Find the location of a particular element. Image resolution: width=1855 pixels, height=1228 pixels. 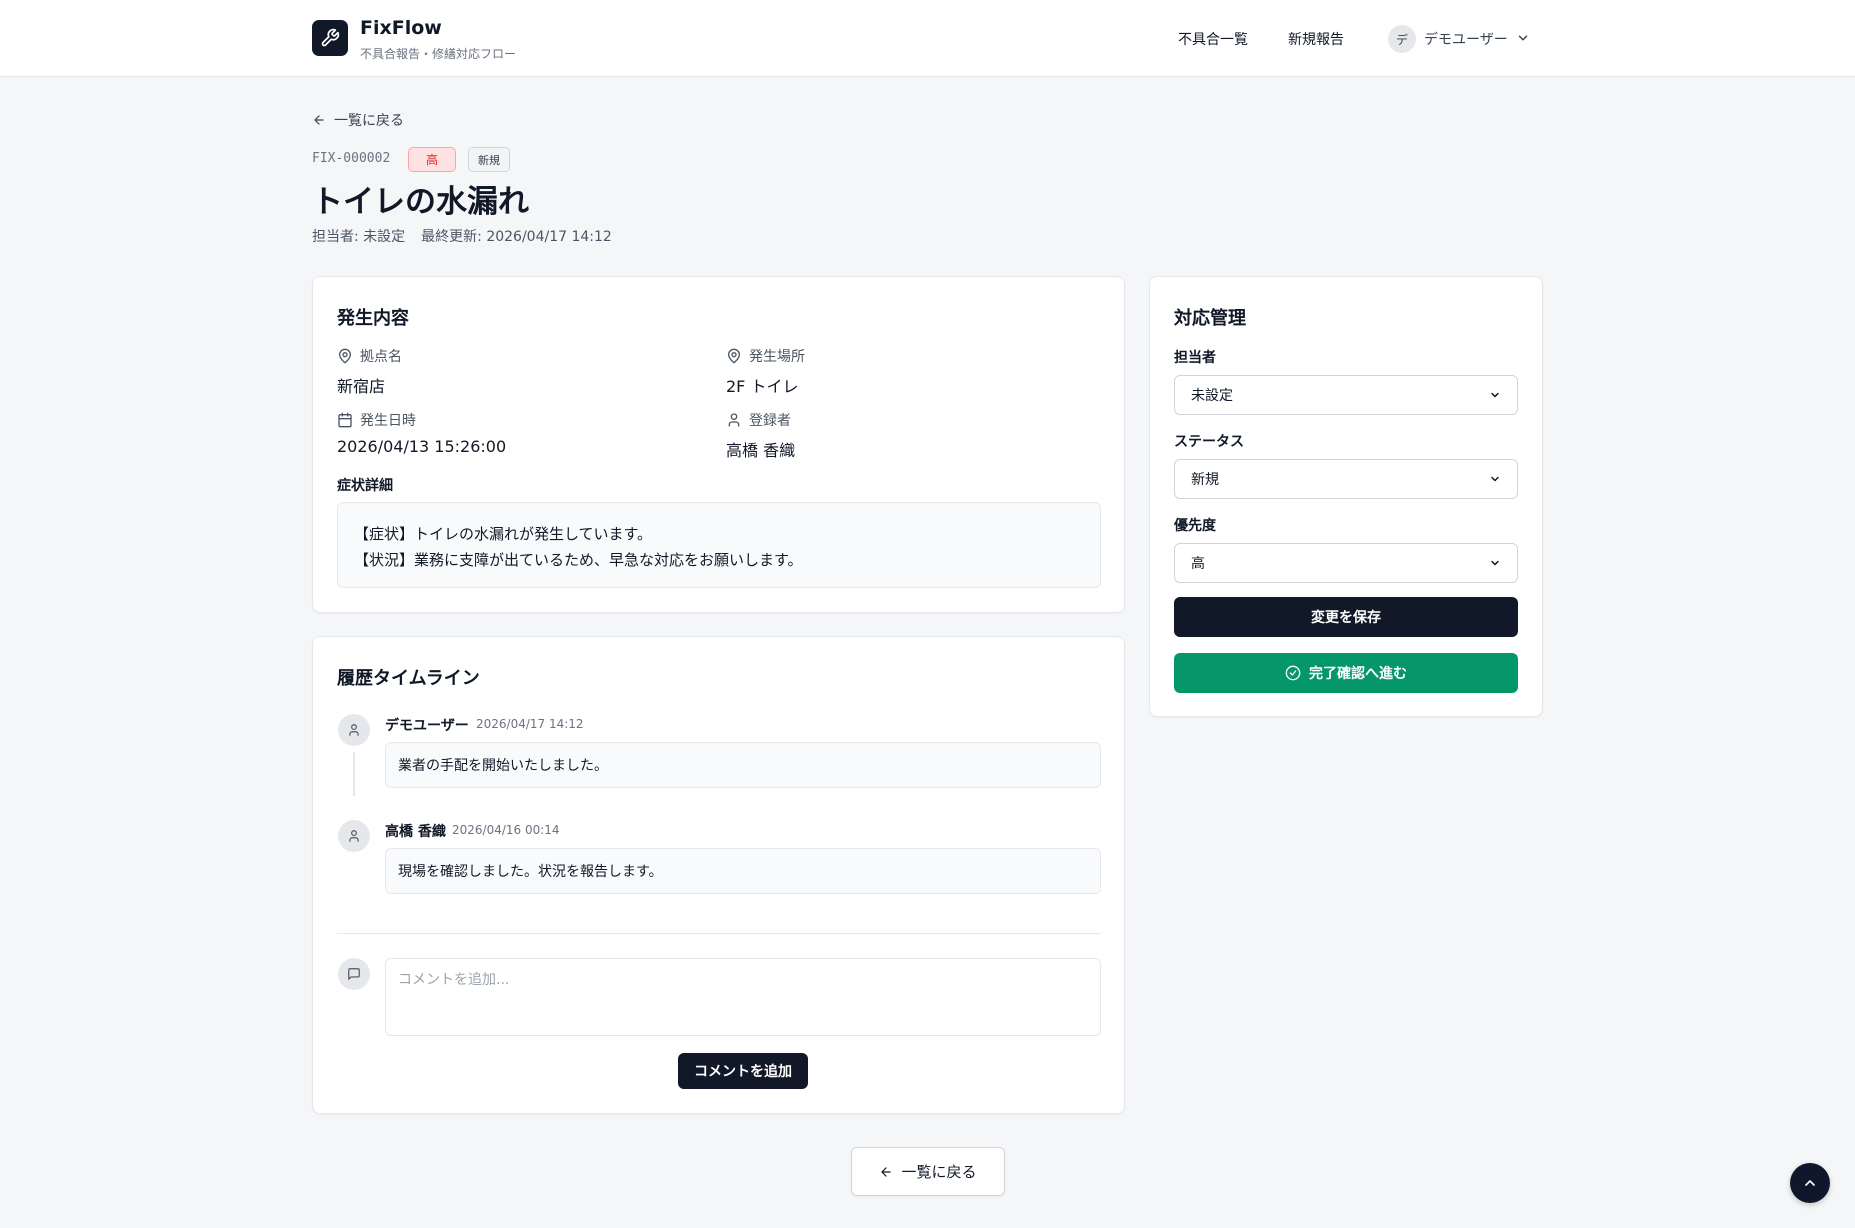

complete-confirm-label: 完了確認へ進む is located at coordinates (1358, 674).